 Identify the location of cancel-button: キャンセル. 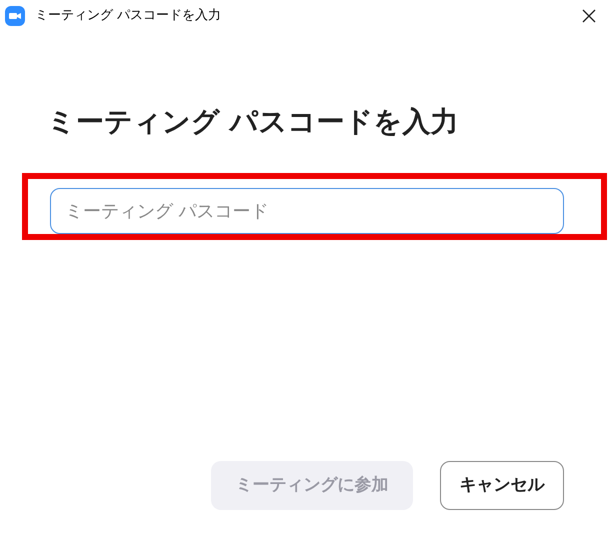
(502, 485).